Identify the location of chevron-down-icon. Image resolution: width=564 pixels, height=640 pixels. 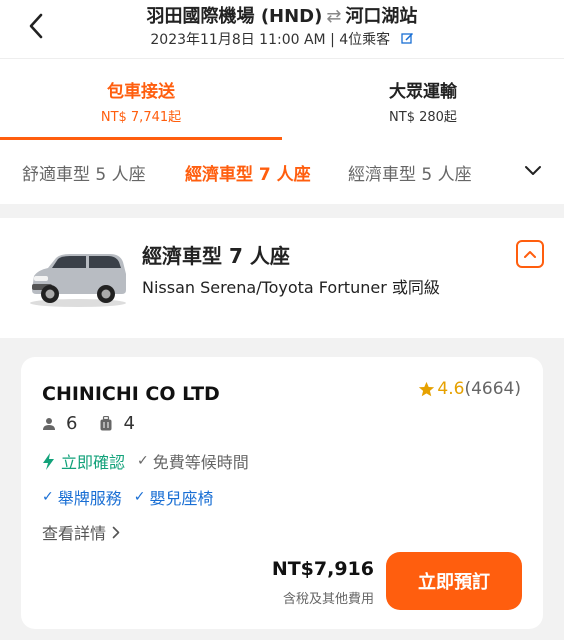
(533, 170).